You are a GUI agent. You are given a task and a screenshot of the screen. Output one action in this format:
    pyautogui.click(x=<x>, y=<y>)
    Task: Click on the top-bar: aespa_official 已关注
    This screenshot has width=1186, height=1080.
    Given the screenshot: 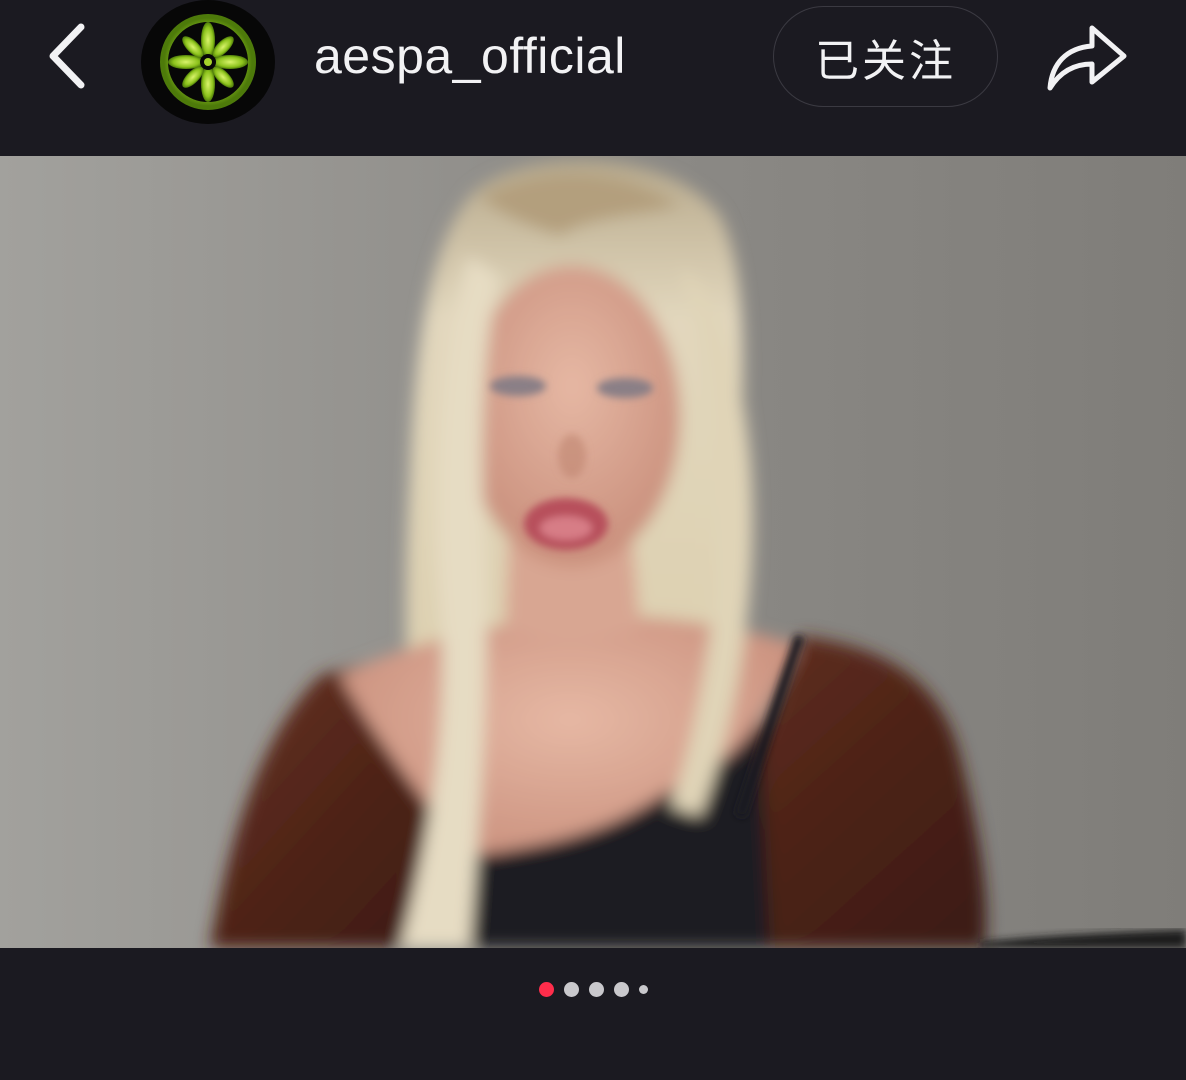 What is the action you would take?
    pyautogui.click(x=593, y=78)
    